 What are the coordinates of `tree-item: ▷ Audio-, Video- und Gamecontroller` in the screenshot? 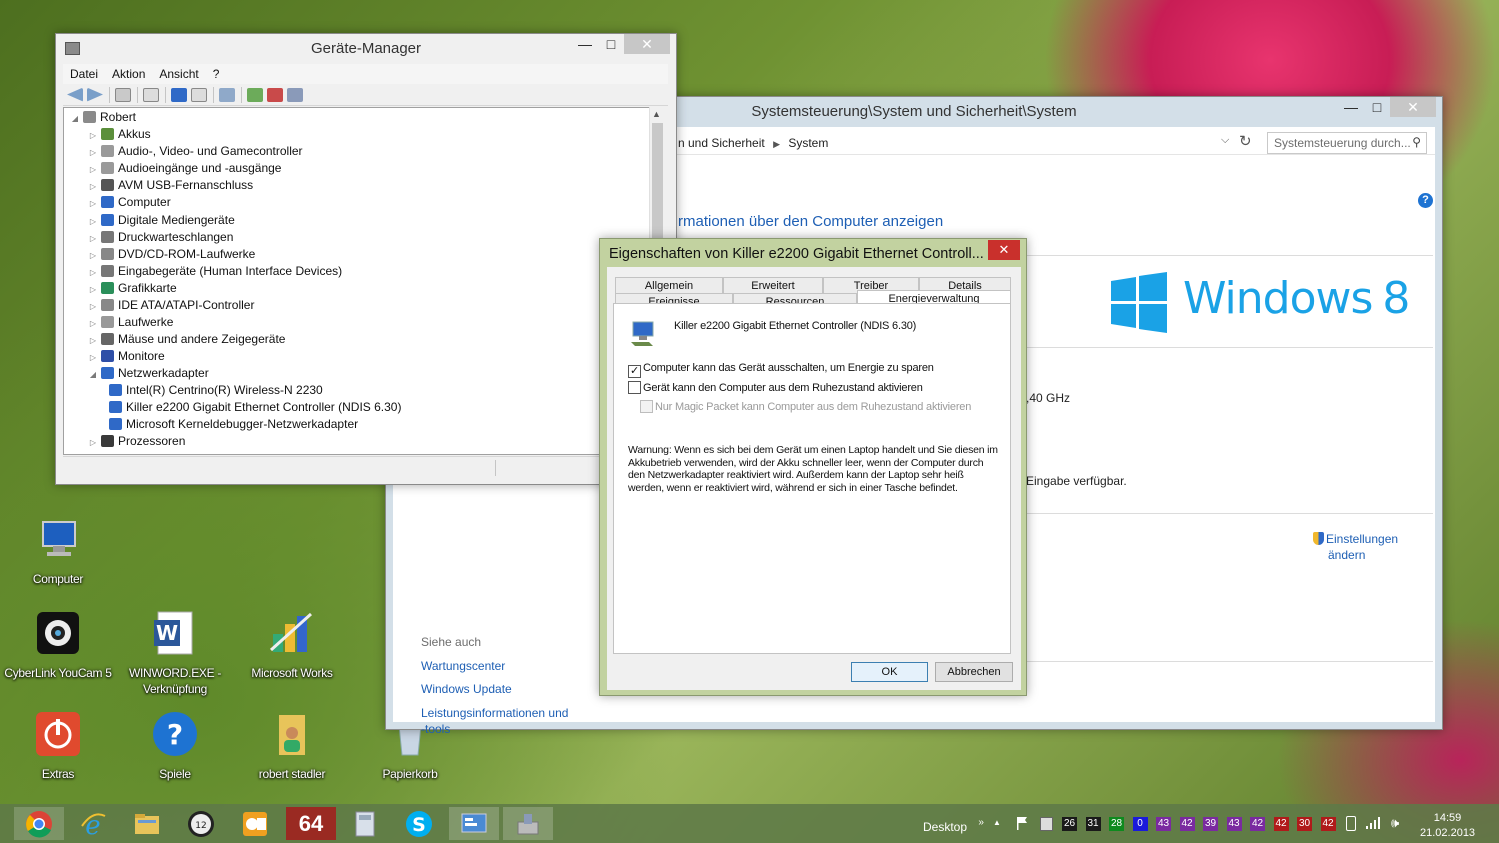 It's located at (195, 151).